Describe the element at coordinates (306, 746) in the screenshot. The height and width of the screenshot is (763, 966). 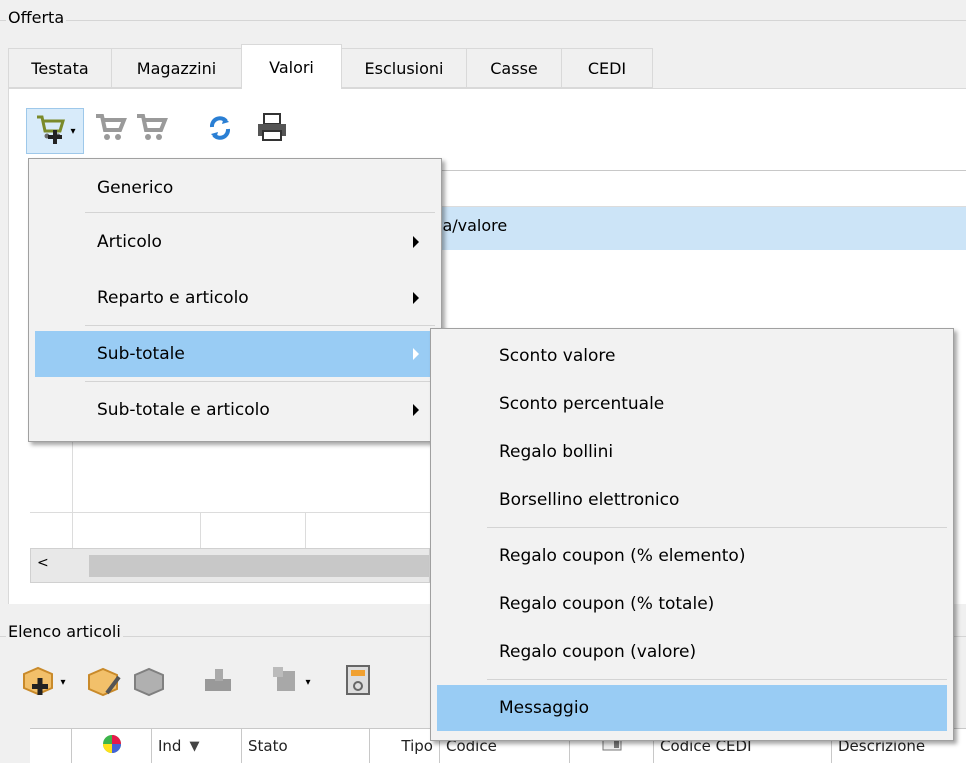
I see `col-stato: Stato` at that location.